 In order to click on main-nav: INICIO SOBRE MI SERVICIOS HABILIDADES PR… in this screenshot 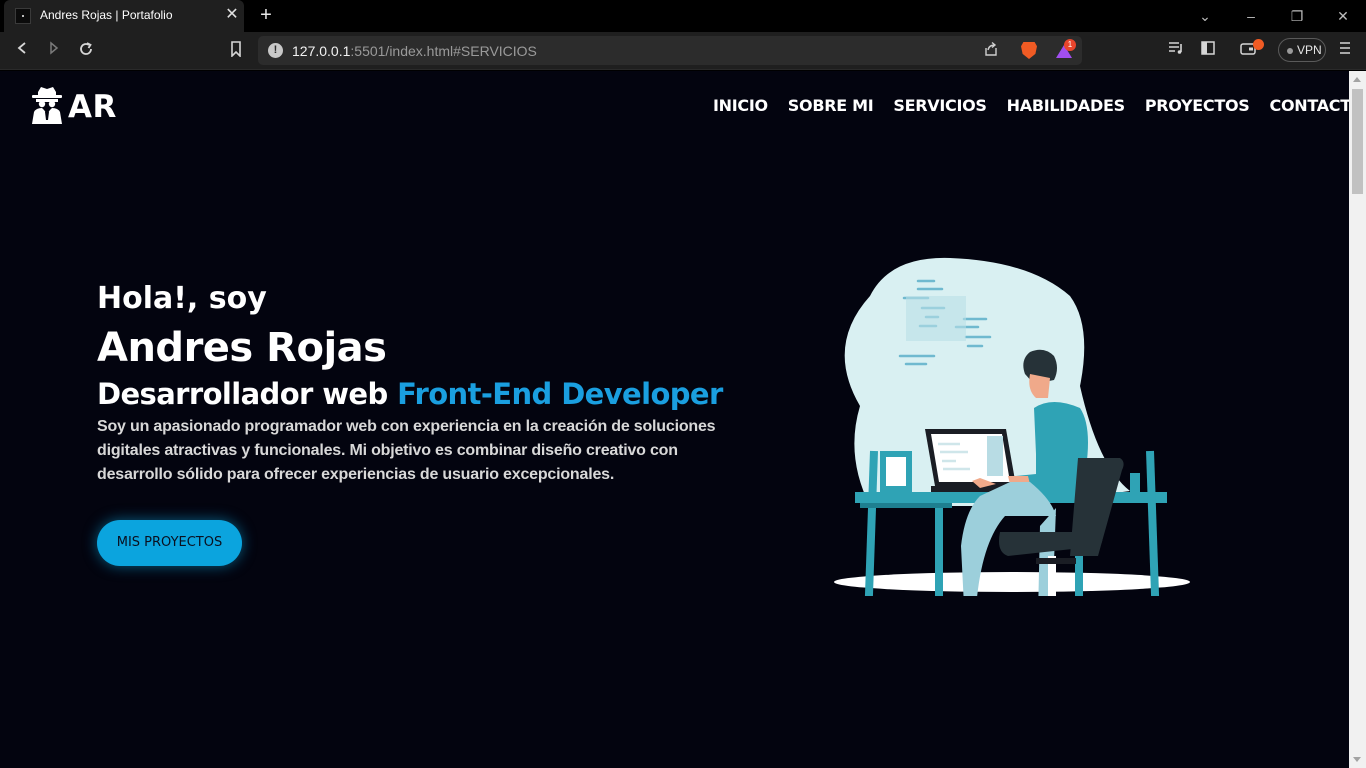, I will do `click(1031, 107)`.